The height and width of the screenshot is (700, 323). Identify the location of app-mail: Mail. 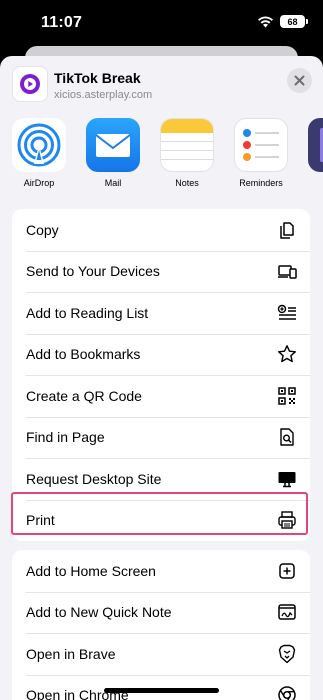
(113, 153).